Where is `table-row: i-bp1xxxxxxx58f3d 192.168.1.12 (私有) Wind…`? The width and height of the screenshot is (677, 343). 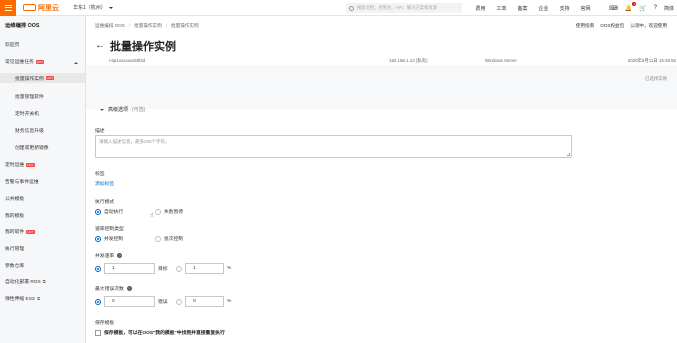
table-row: i-bp1xxxxxxx58f3d 192.168.1.12 (私有) Wind… is located at coordinates (385, 61).